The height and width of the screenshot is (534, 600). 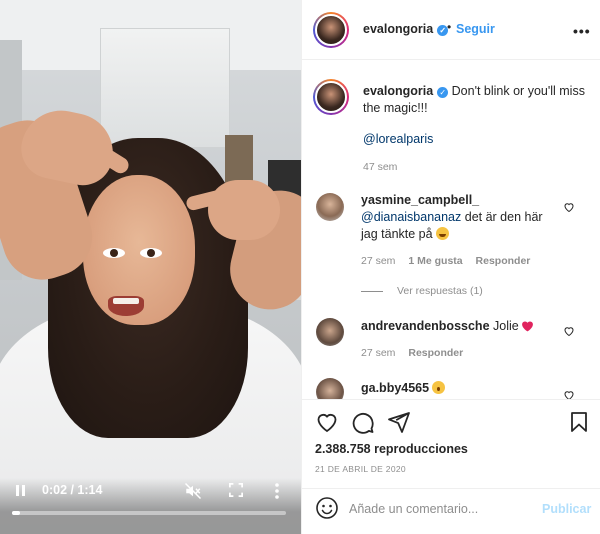 What do you see at coordinates (72, 490) in the screenshot?
I see `video-time-display: 0:02 / 1:14` at bounding box center [72, 490].